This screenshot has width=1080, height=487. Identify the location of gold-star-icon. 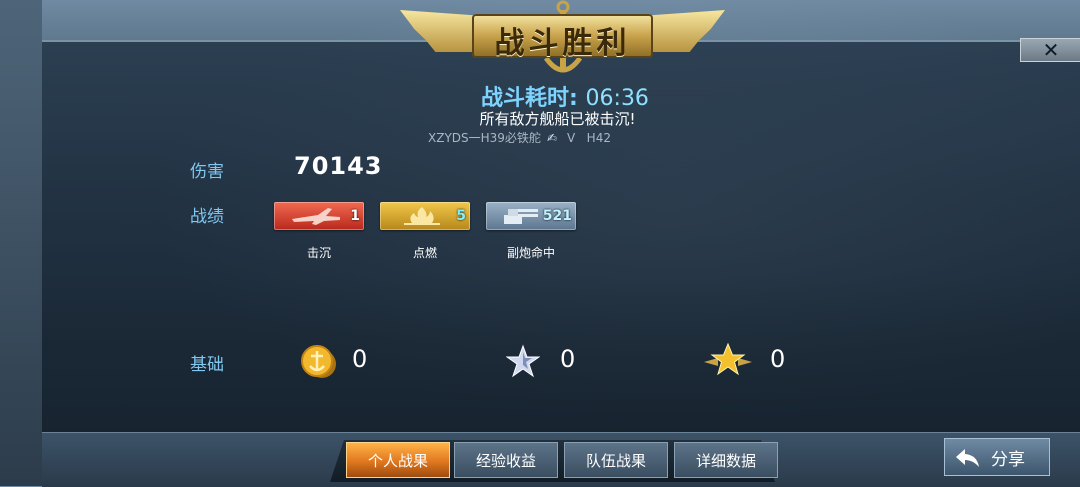
(728, 359).